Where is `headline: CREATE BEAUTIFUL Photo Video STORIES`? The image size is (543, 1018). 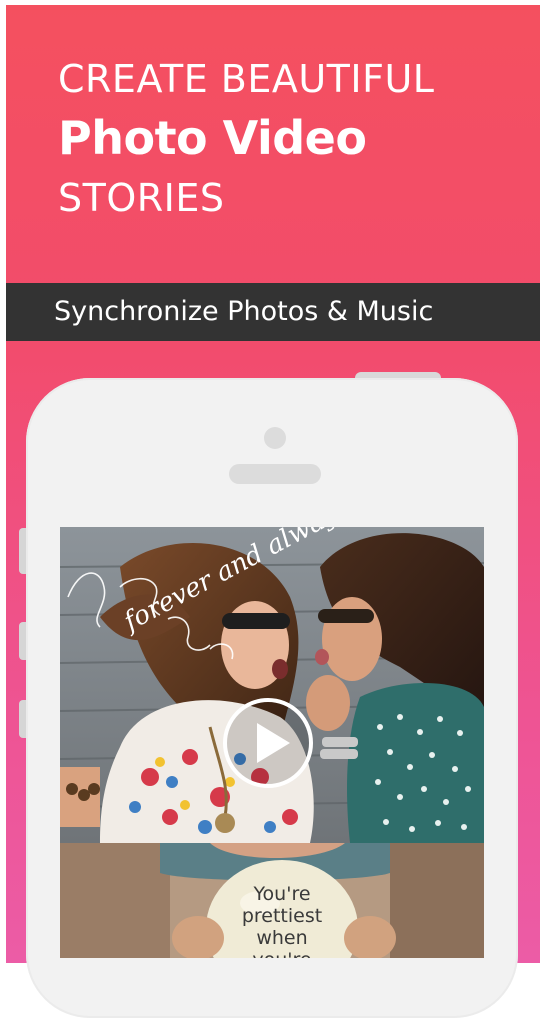 headline: CREATE BEAUTIFUL Photo Video STORIES is located at coordinates (246, 139).